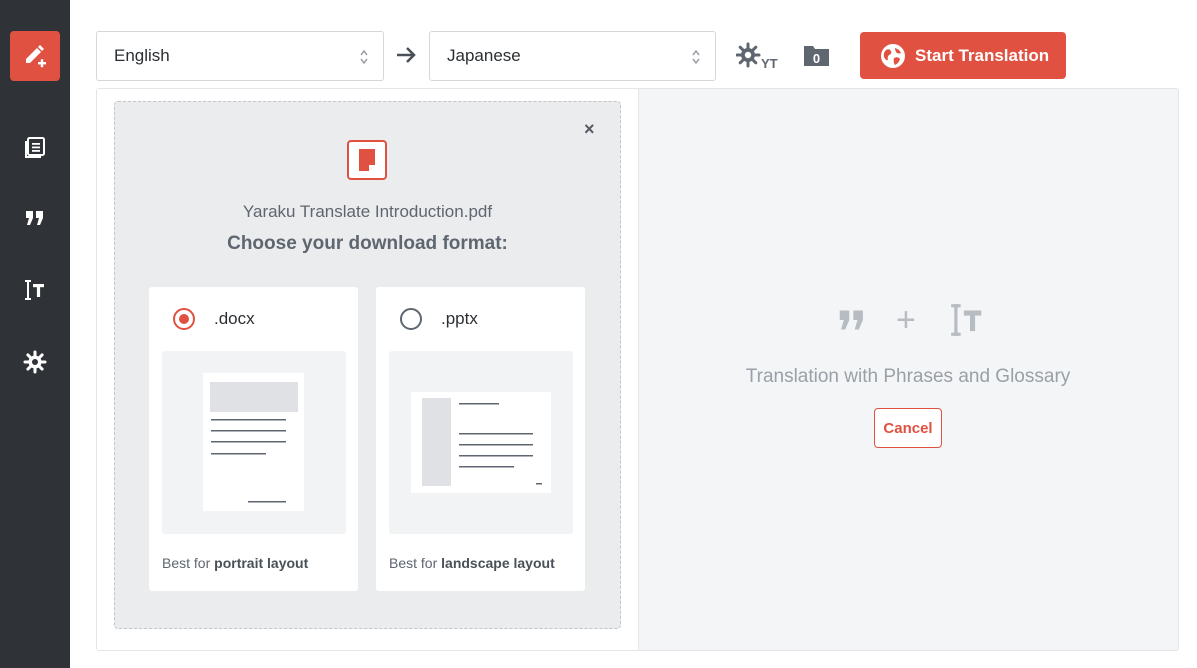 Image resolution: width=1197 pixels, height=668 pixels. I want to click on start-translation-button: Start Translation, so click(963, 55).